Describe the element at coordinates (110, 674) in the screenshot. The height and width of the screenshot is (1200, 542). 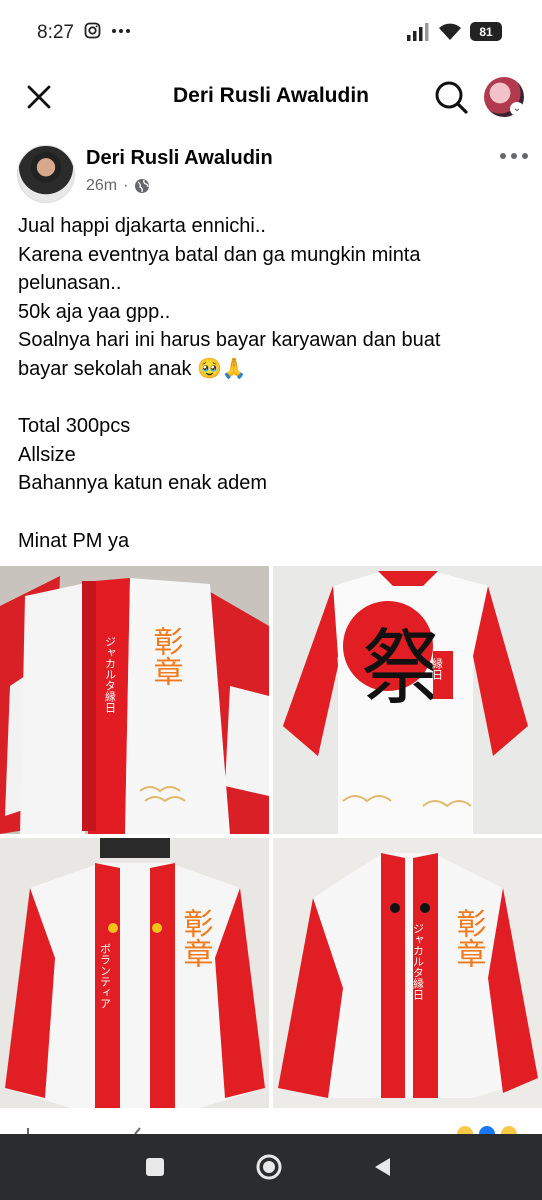
I see `photo-1-vertical-text: ジャカルタ縁日` at that location.